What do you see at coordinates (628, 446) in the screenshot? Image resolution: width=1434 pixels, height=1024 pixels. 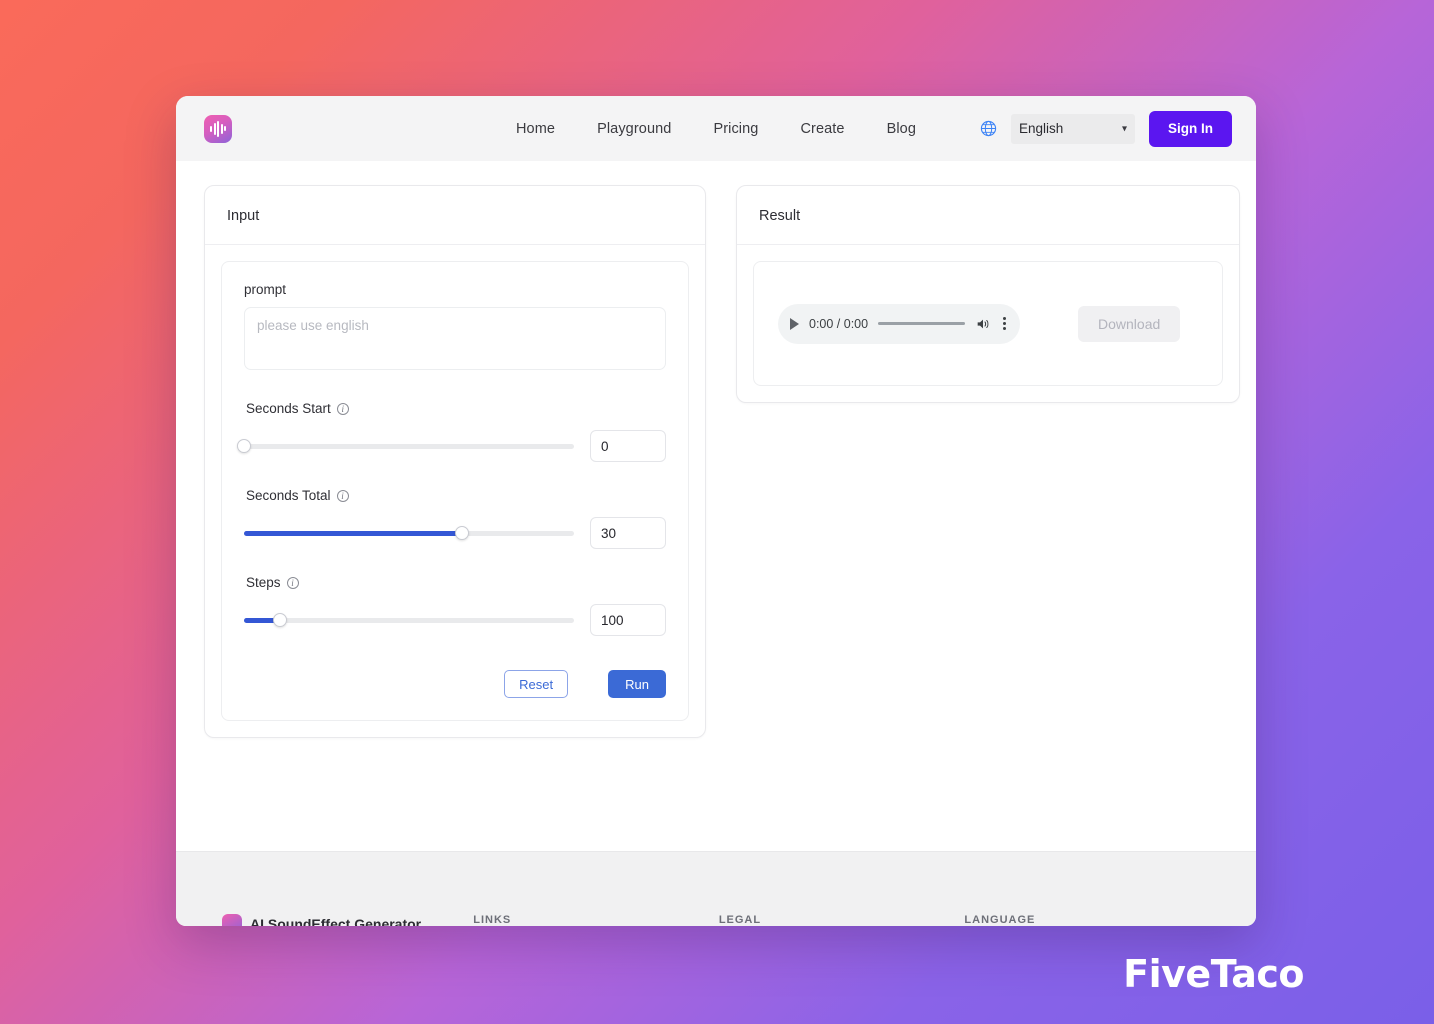 I see `seconds-start-input` at bounding box center [628, 446].